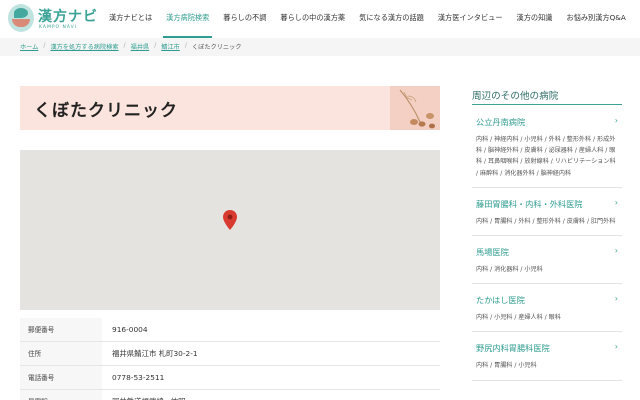  I want to click on herb-decoration, so click(415, 108).